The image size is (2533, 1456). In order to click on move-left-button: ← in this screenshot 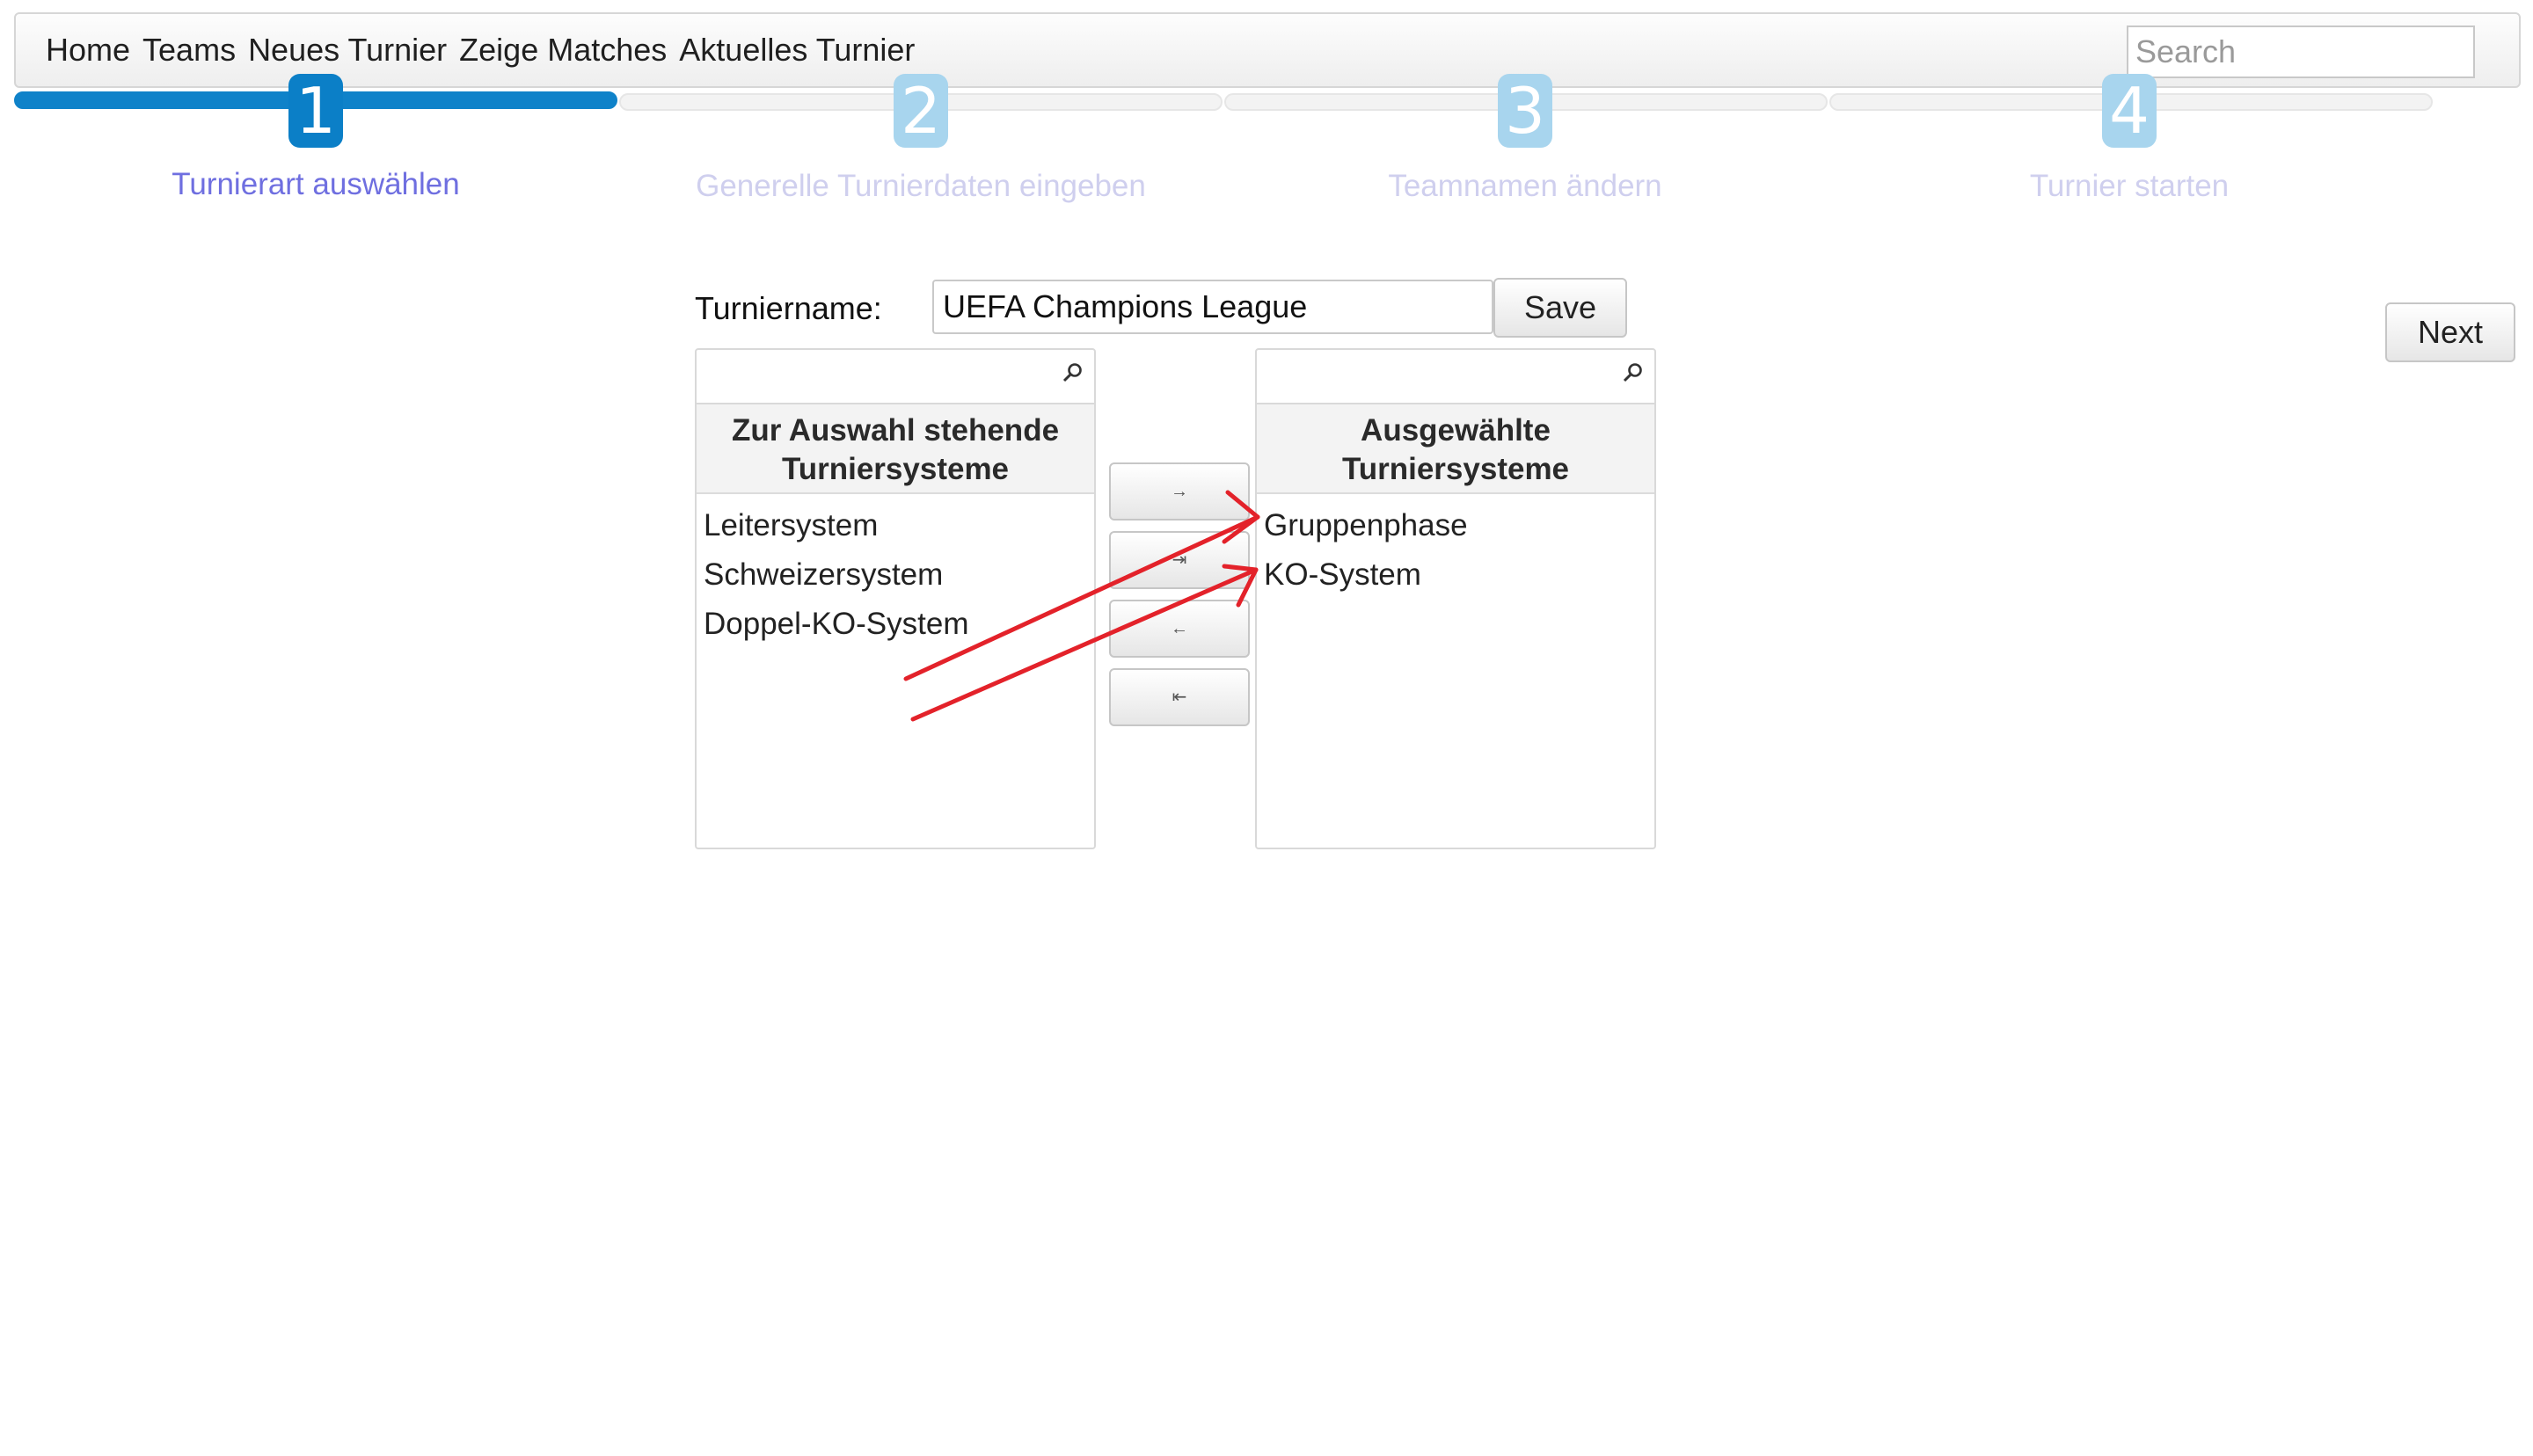, I will do `click(1180, 629)`.